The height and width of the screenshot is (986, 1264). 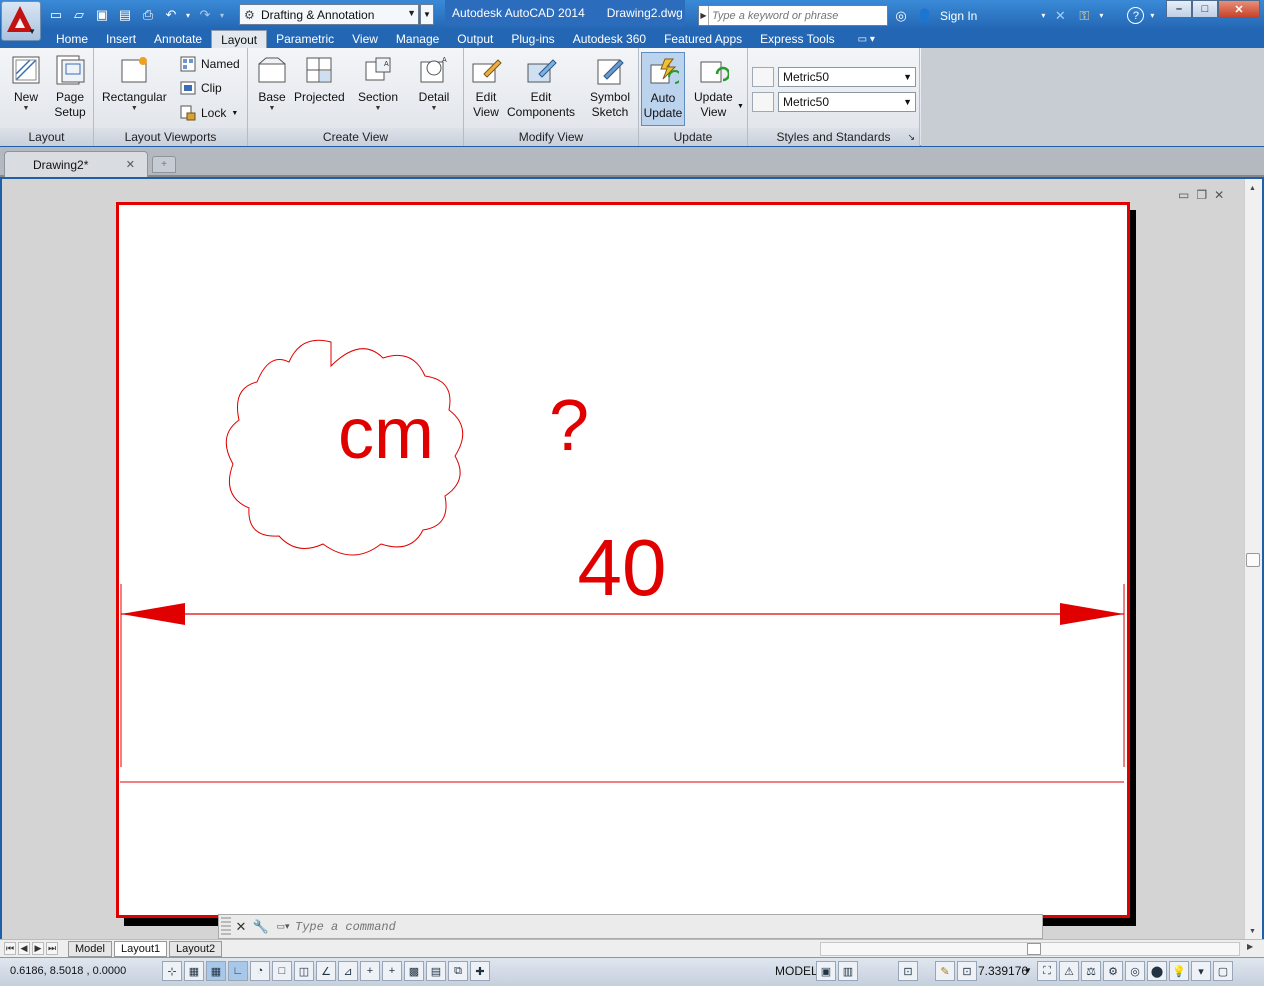 What do you see at coordinates (238, 971) in the screenshot?
I see `ortho-mode-icon: ∟` at bounding box center [238, 971].